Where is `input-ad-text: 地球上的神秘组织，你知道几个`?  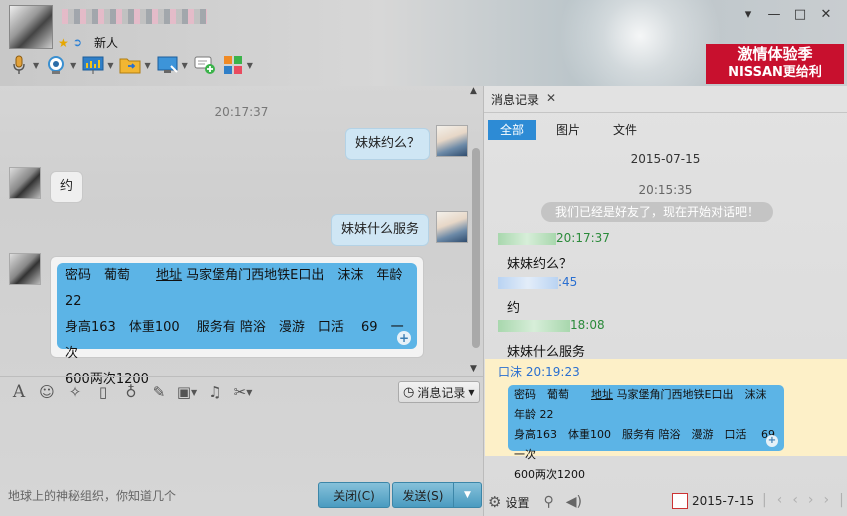
input-ad-text: 地球上的神秘组织，你知道几个 is located at coordinates (92, 495).